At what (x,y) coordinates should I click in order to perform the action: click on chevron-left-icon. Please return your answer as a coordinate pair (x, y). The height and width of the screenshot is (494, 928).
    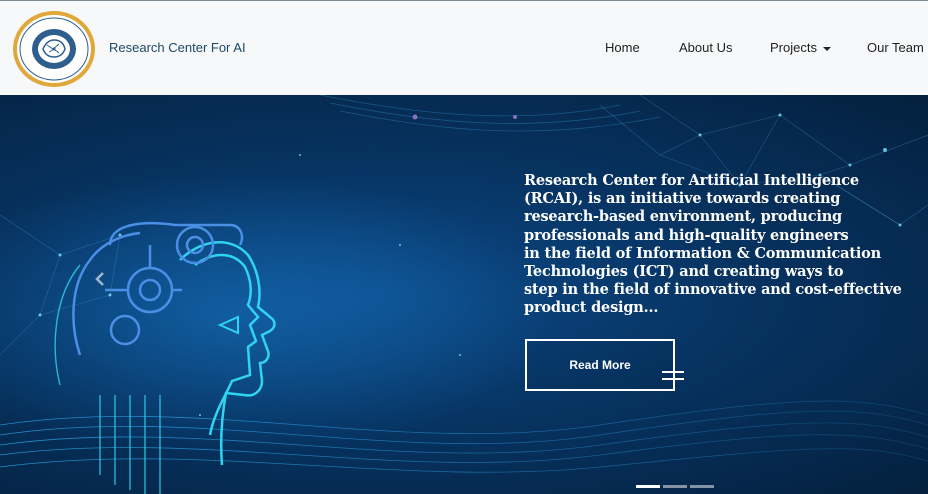
    Looking at the image, I should click on (99, 279).